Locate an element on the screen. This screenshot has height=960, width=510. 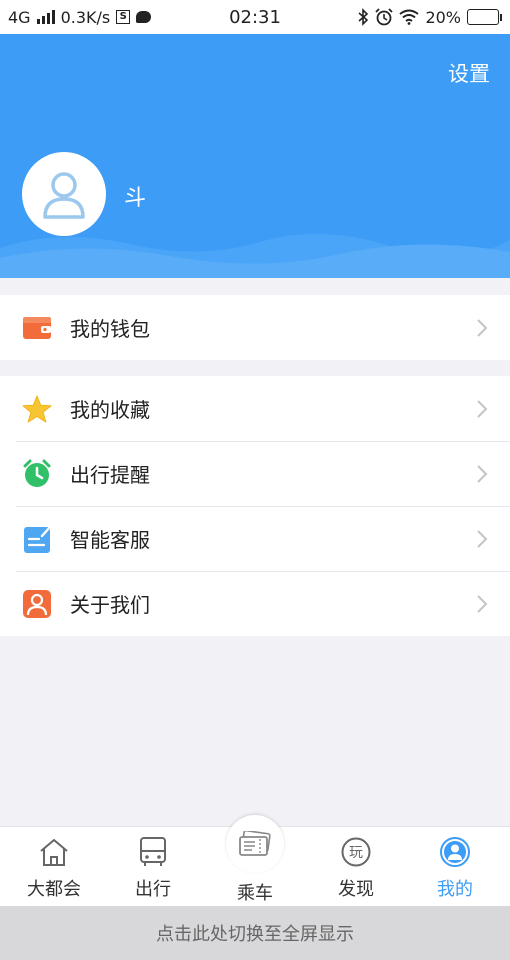
avatar is located at coordinates (64, 194).